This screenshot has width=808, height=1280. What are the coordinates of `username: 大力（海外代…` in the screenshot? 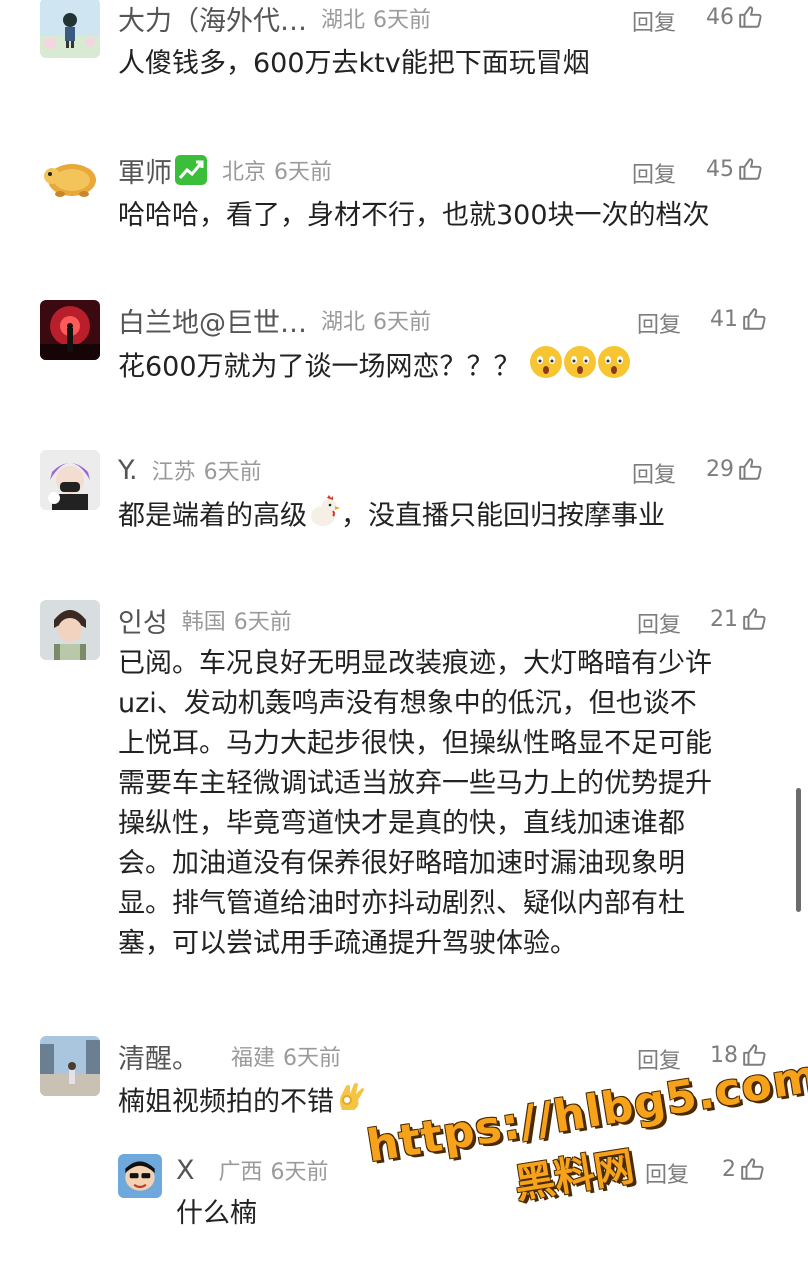 It's located at (212, 19).